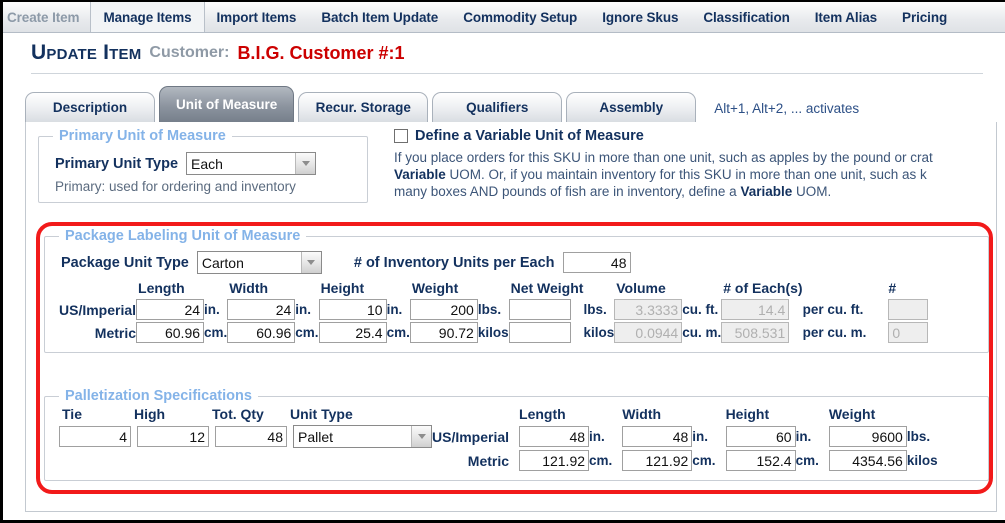 The image size is (1005, 523). Describe the element at coordinates (259, 262) in the screenshot. I see `package-unit-type-select: Carton` at that location.